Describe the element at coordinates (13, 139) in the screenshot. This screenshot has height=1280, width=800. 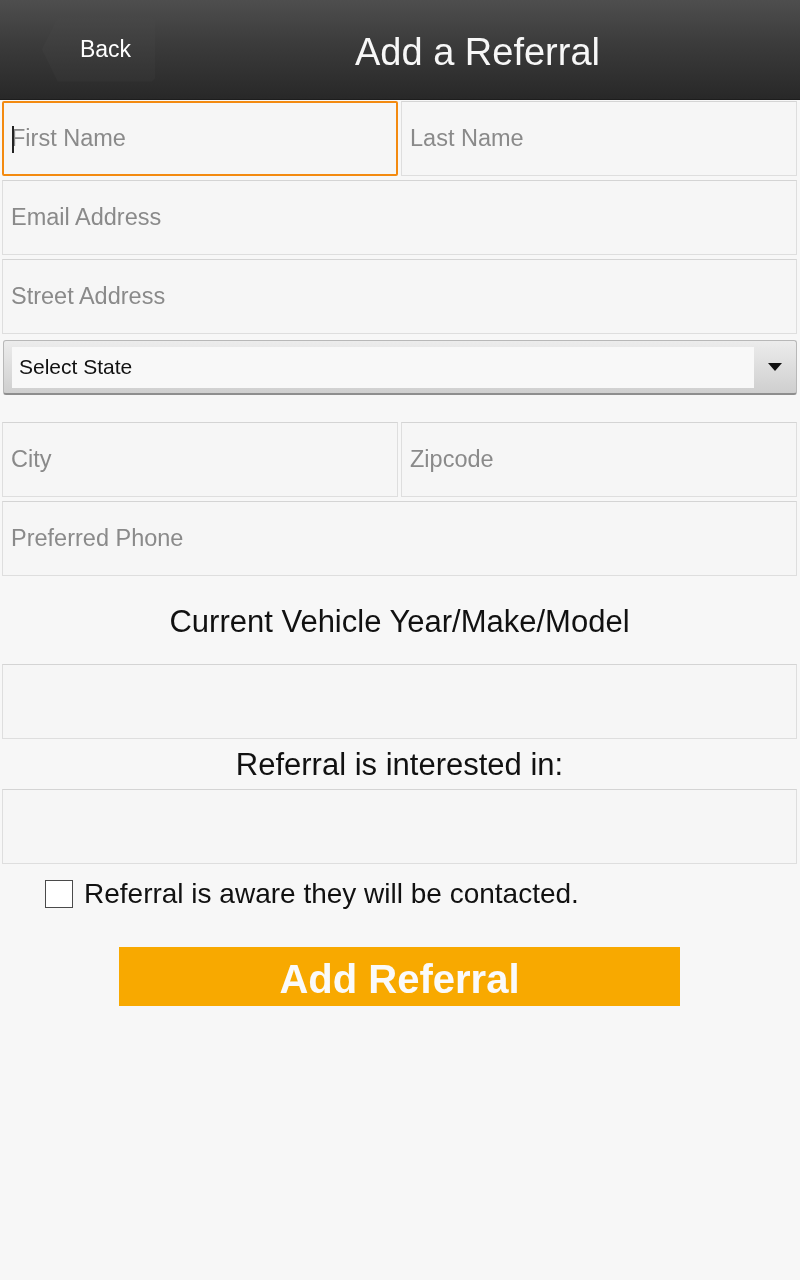
I see `text-cursor` at that location.